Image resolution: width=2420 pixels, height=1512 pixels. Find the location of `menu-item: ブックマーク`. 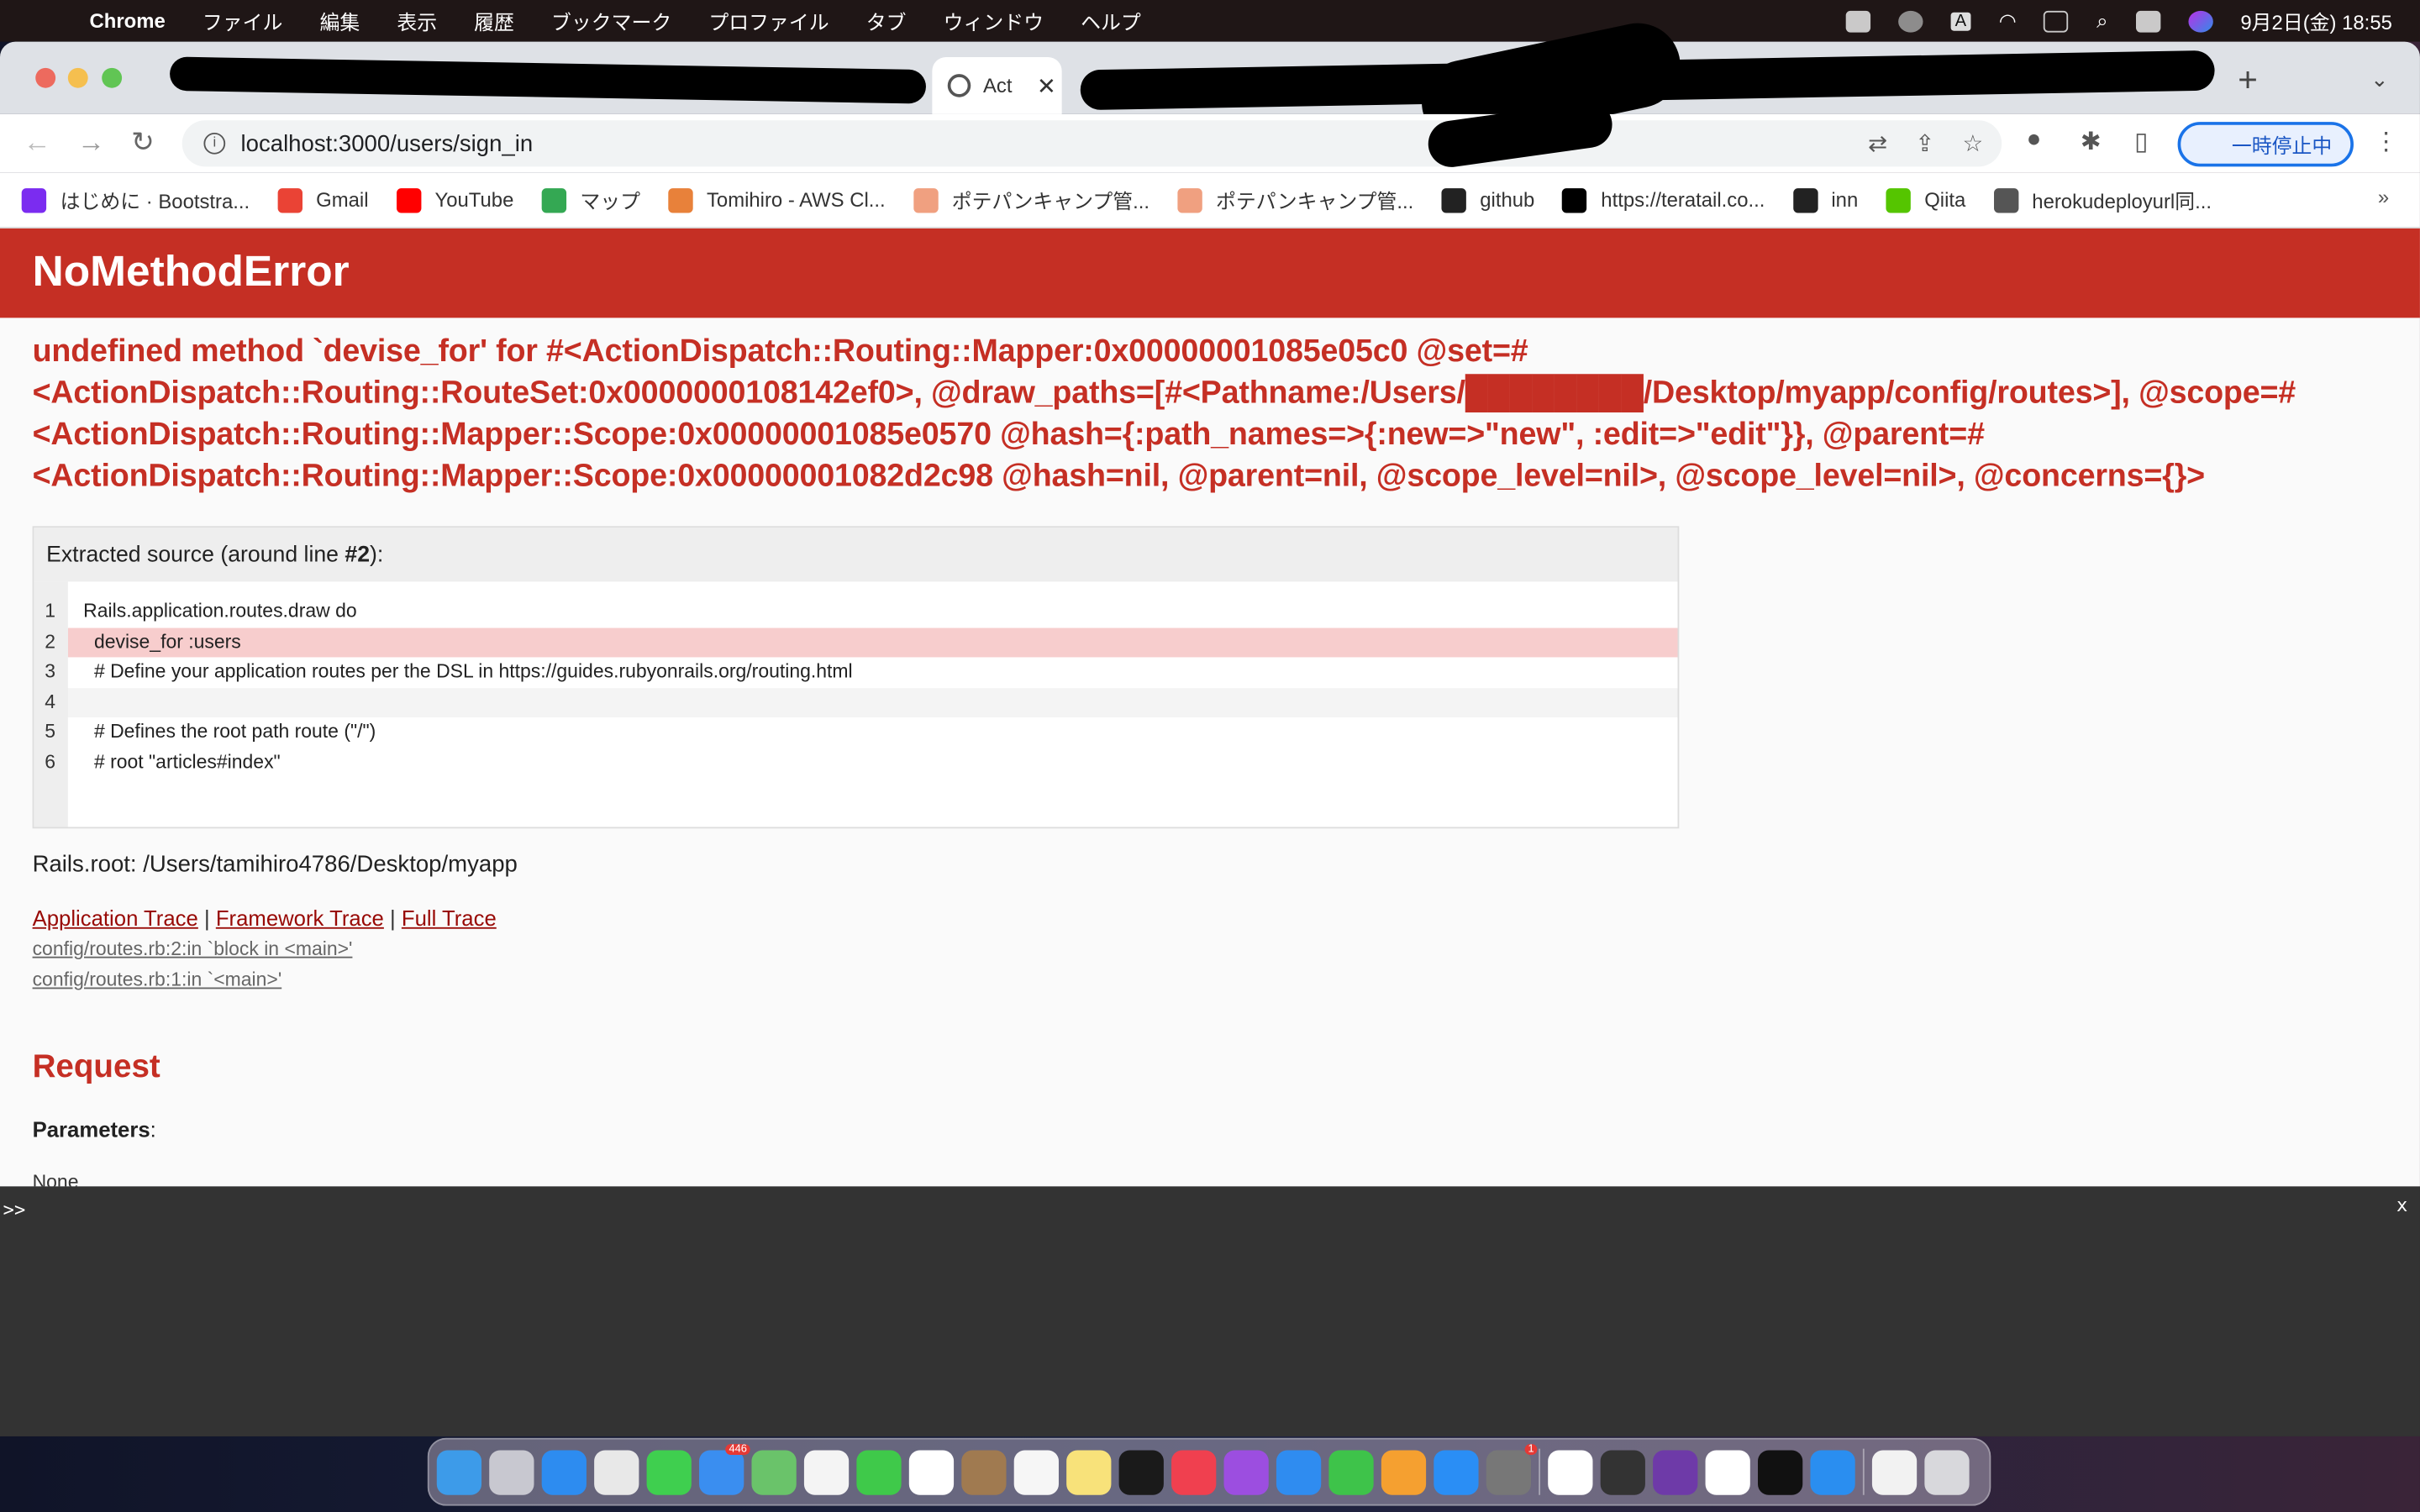

menu-item: ブックマーク is located at coordinates (611, 20).